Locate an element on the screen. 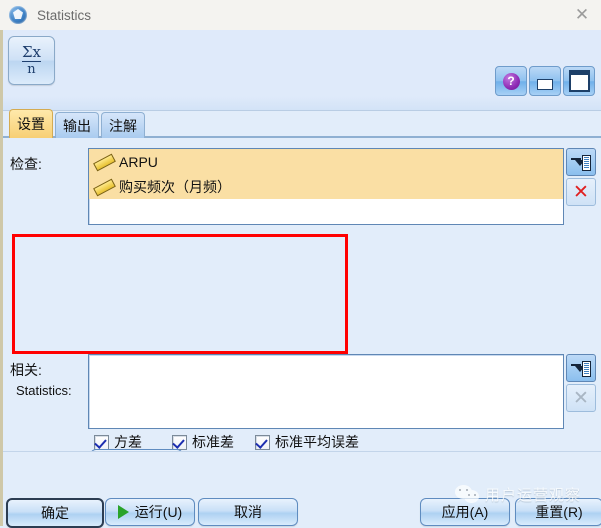 The width and height of the screenshot is (601, 528). statistics-node-button: Σx n is located at coordinates (31, 60).